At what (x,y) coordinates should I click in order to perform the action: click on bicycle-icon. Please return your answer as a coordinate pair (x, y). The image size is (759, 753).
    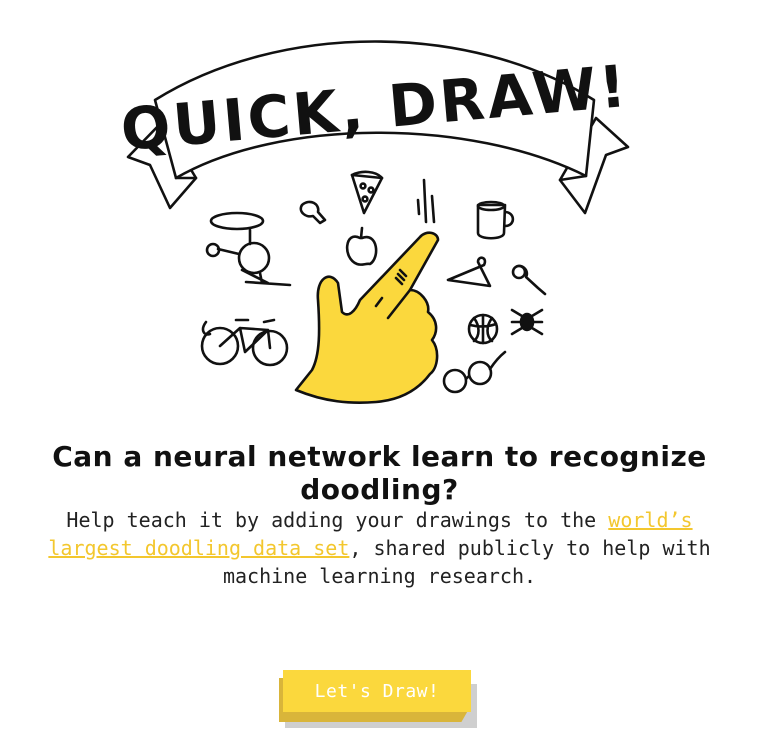
    Looking at the image, I should click on (244, 342).